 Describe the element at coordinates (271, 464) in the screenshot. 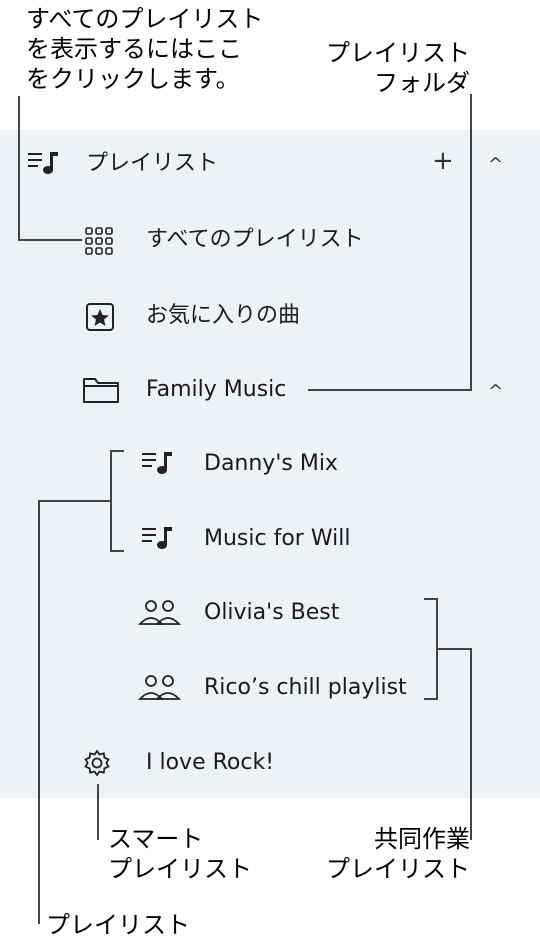

I see `sidebar-item-dannys-mix: Danny's Mix` at that location.